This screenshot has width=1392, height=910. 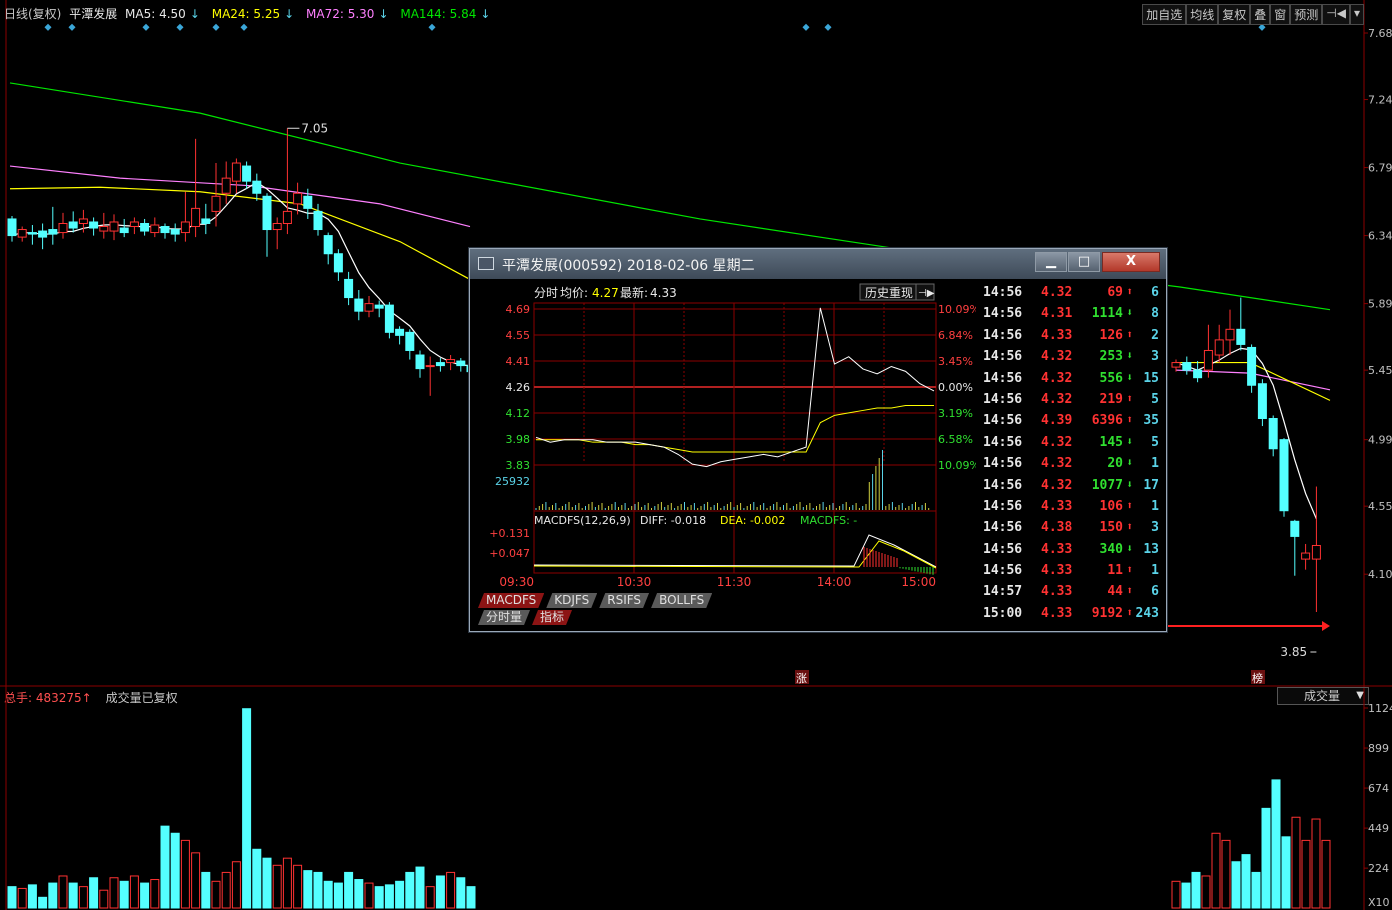 I want to click on add-watchlist-button: 加自选, so click(x=1164, y=14).